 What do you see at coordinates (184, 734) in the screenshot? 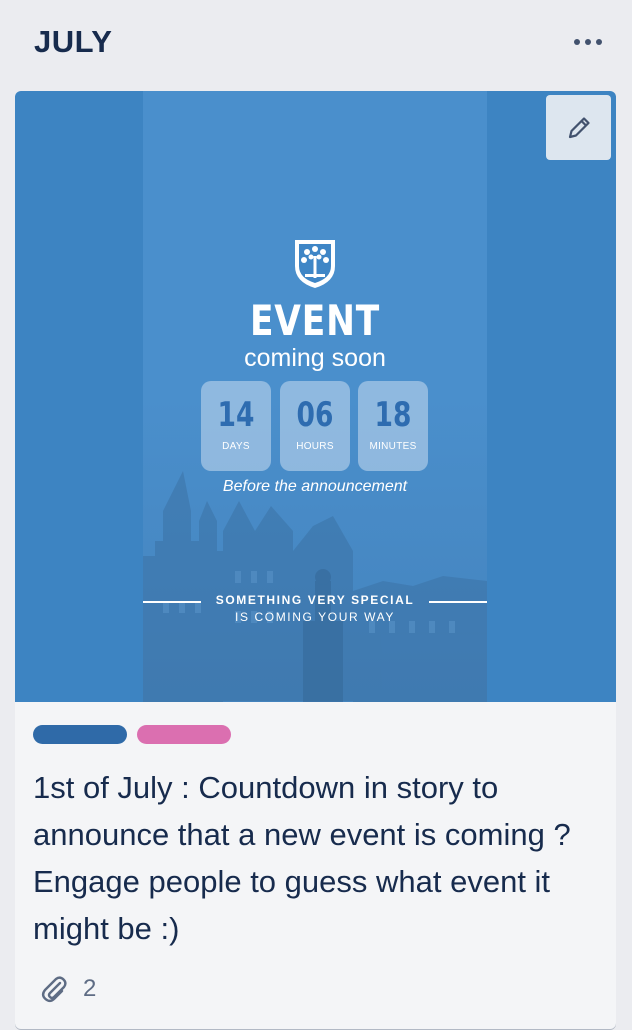
I see `label-pink` at bounding box center [184, 734].